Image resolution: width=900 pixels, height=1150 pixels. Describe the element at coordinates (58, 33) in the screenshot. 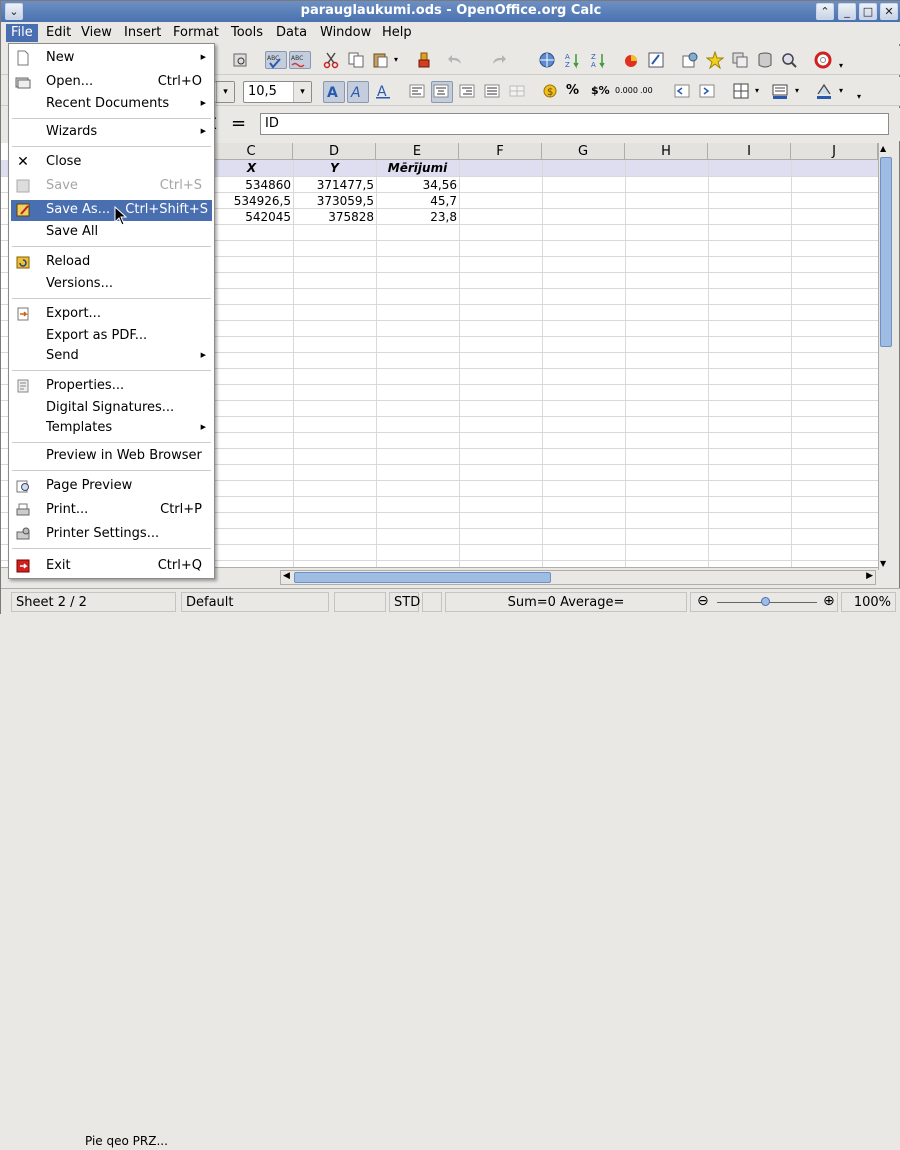

I see `menu-edit: Edit` at that location.